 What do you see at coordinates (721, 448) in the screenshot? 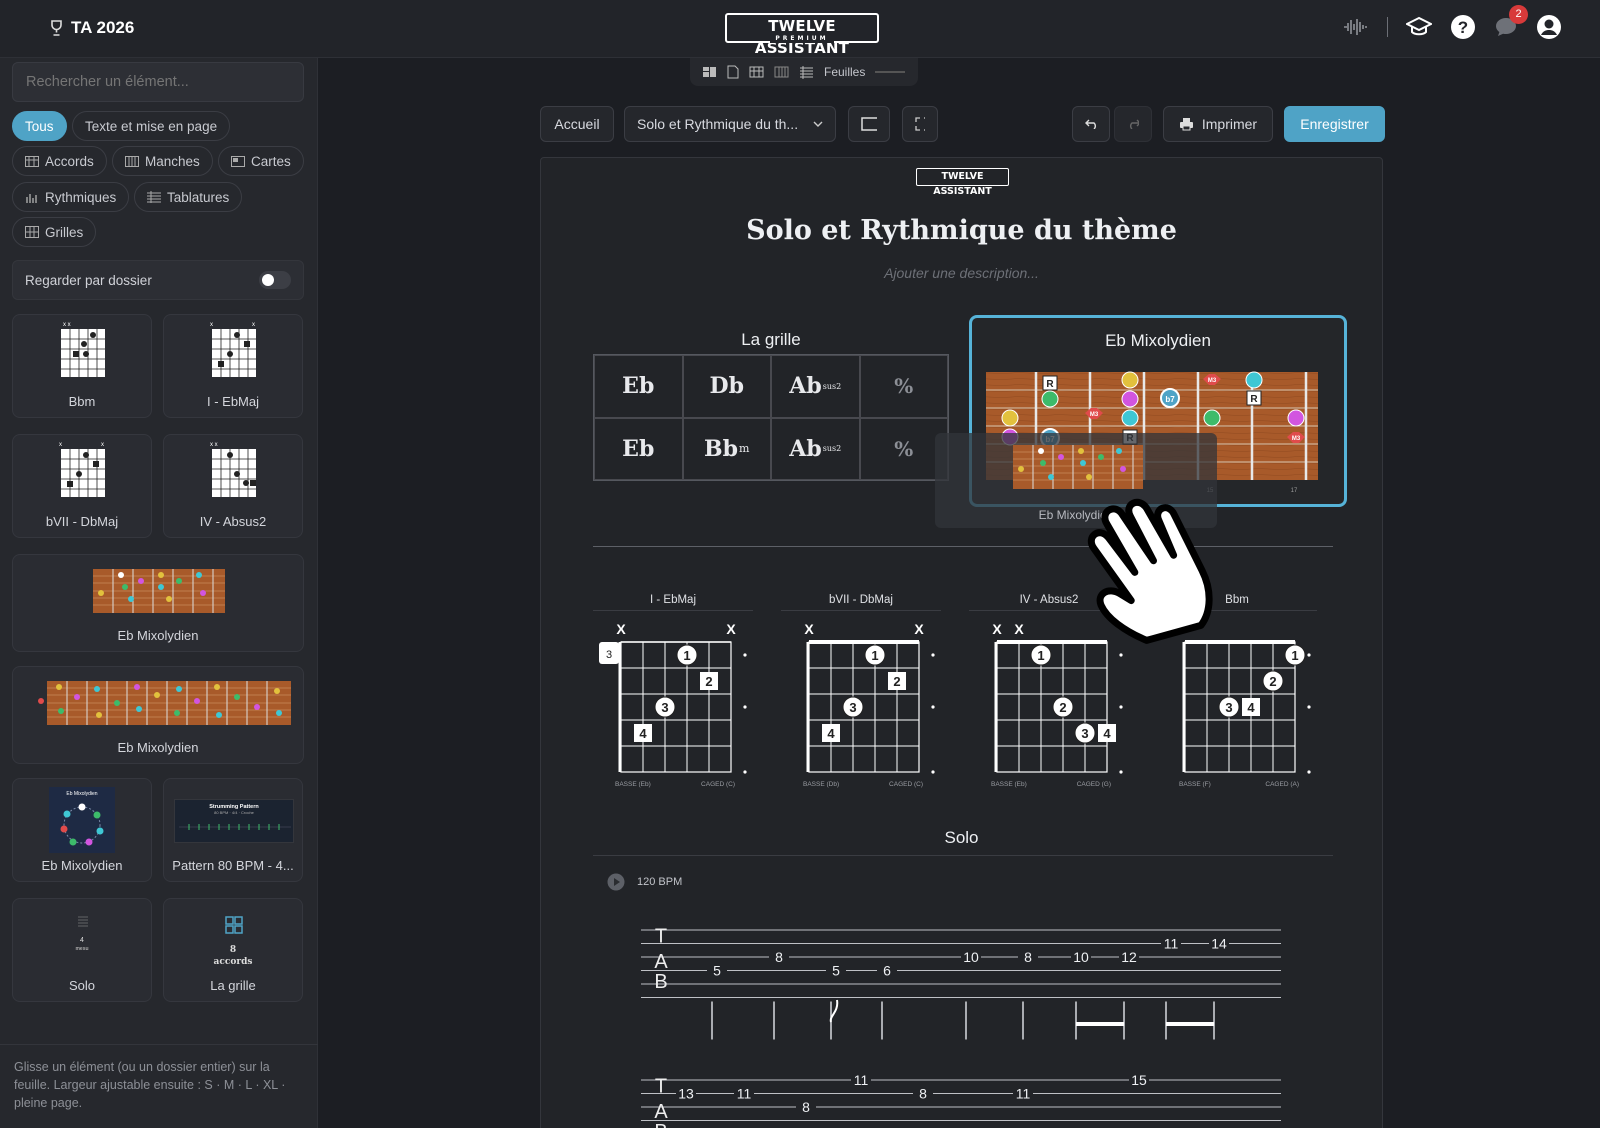
I see `grid-chord-root: Bb` at bounding box center [721, 448].